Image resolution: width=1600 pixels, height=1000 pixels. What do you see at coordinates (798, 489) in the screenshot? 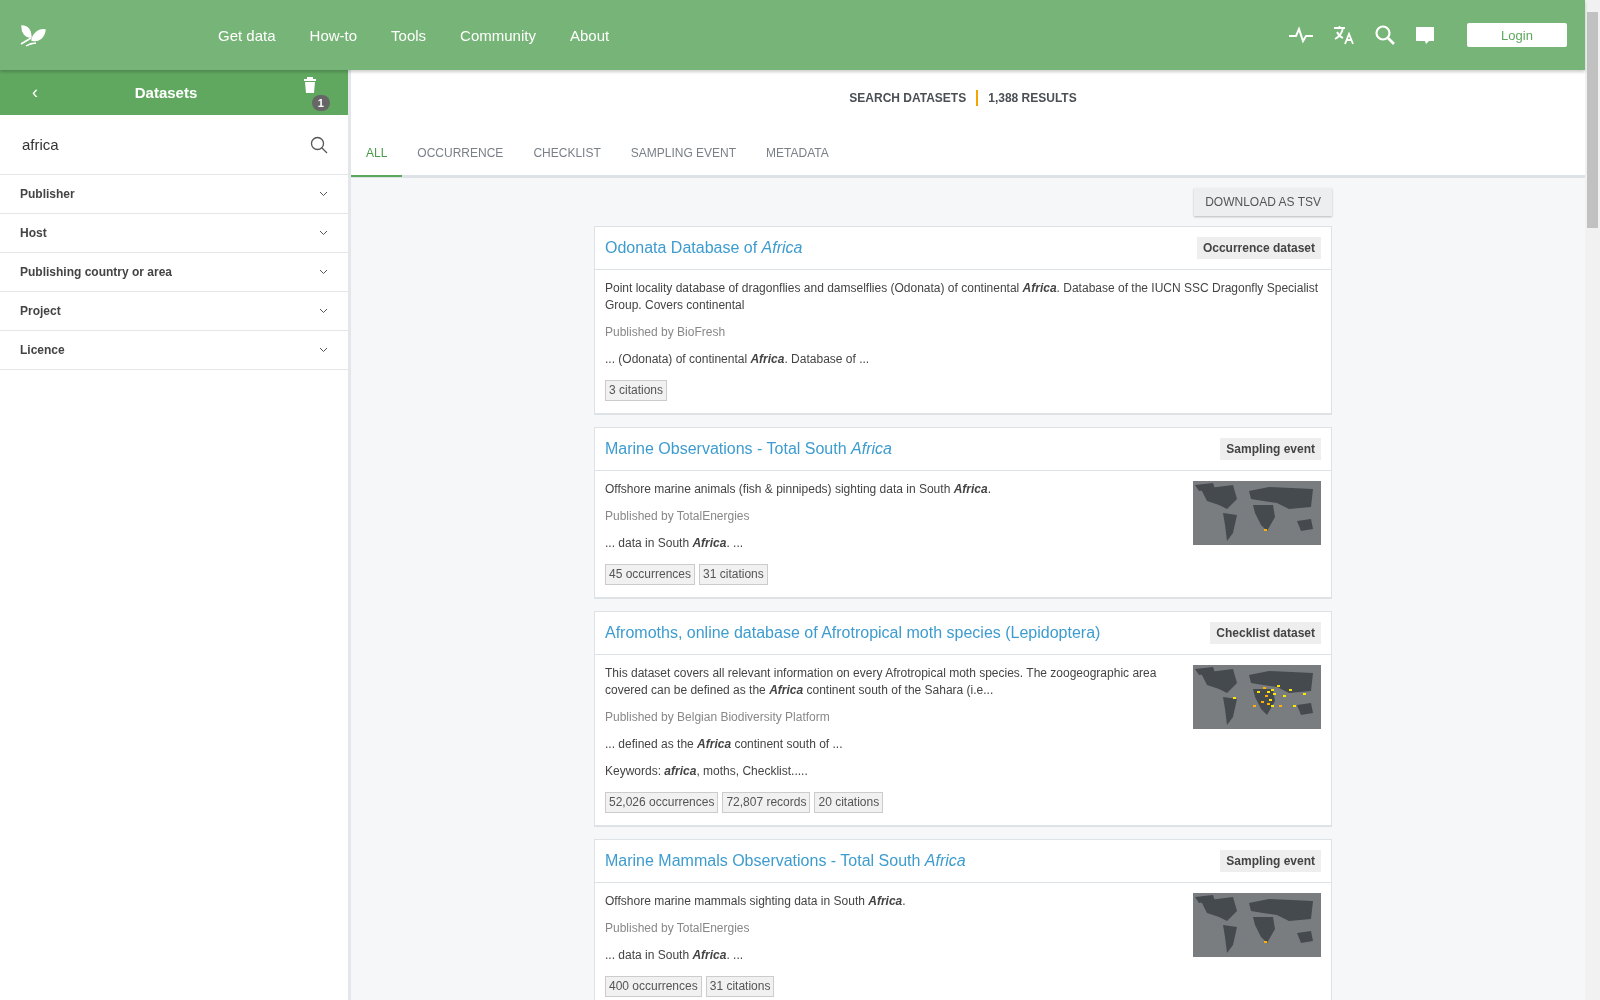
I see `dataset-description: Offshore marine animals (fish & pinnipeds) sighting data in South Africa.` at bounding box center [798, 489].